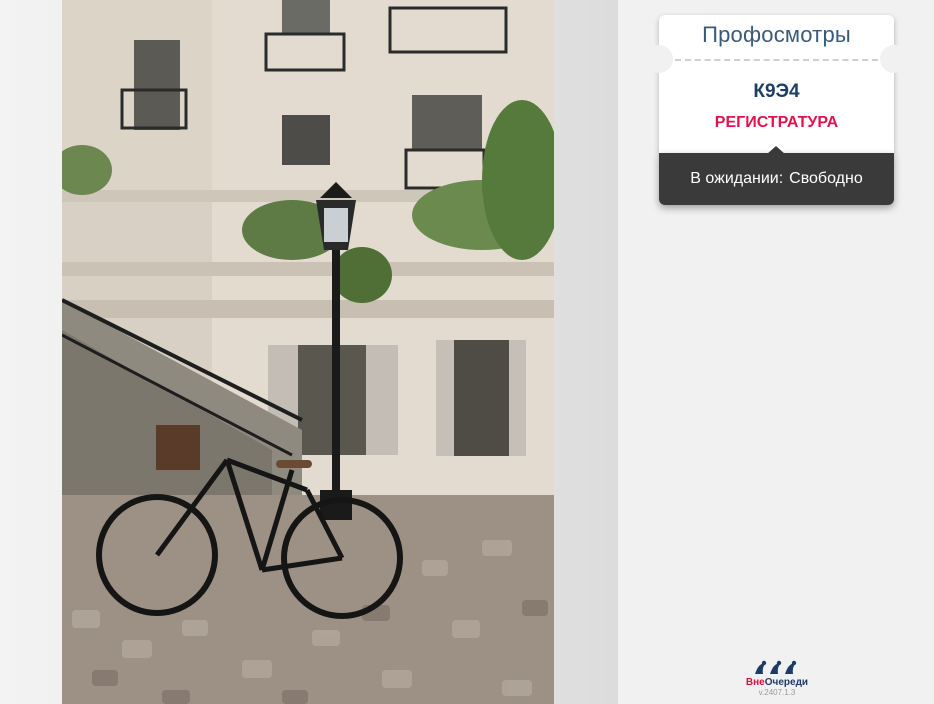 Image resolution: width=934 pixels, height=704 pixels. I want to click on ticket-tear-line, so click(776, 60).